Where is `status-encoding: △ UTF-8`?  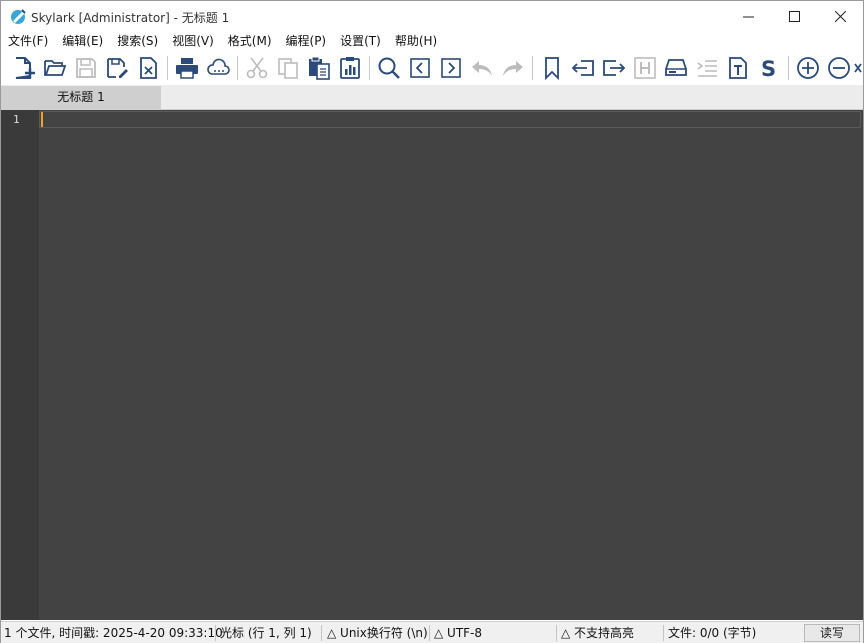
status-encoding: △ UTF-8 is located at coordinates (456, 632).